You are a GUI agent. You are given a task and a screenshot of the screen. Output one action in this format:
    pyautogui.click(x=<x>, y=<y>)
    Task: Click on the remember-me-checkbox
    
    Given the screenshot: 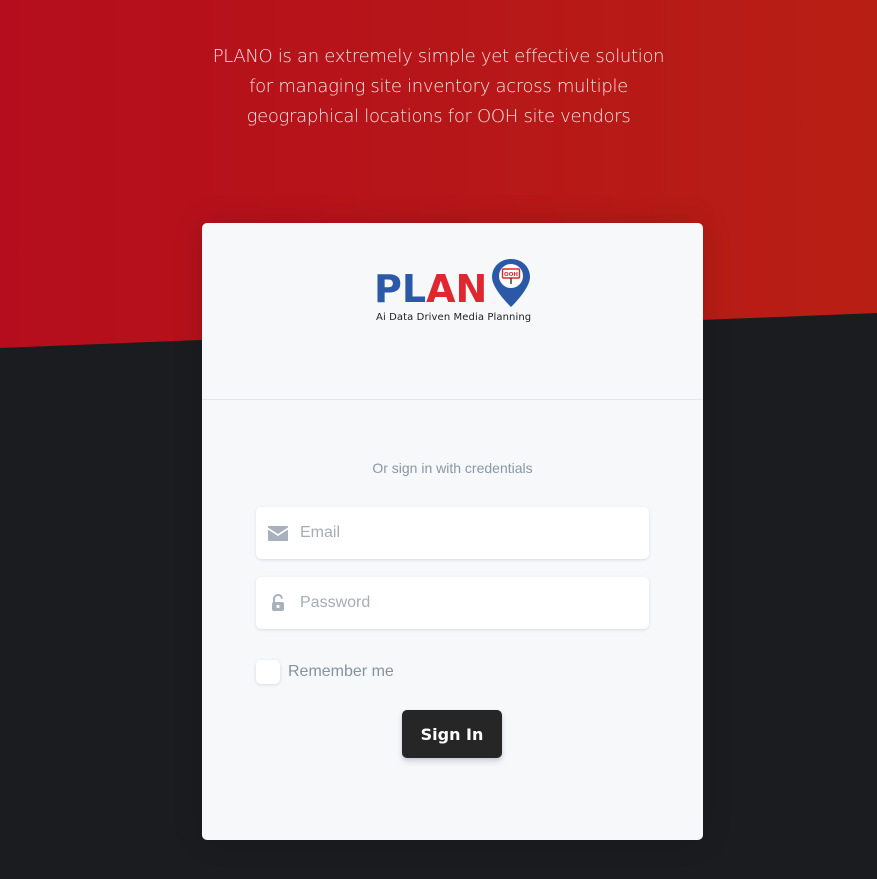 What is the action you would take?
    pyautogui.click(x=268, y=672)
    